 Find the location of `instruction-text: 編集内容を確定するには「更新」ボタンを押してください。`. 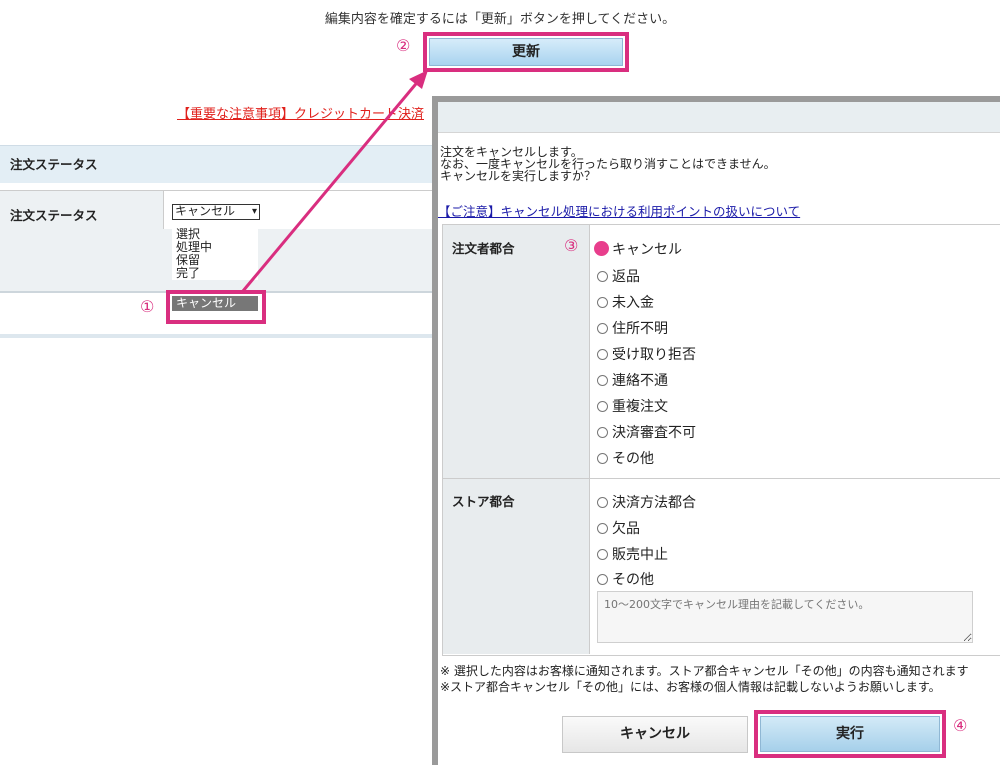

instruction-text: 編集内容を確定するには「更新」ボタンを押してください。 is located at coordinates (500, 19).